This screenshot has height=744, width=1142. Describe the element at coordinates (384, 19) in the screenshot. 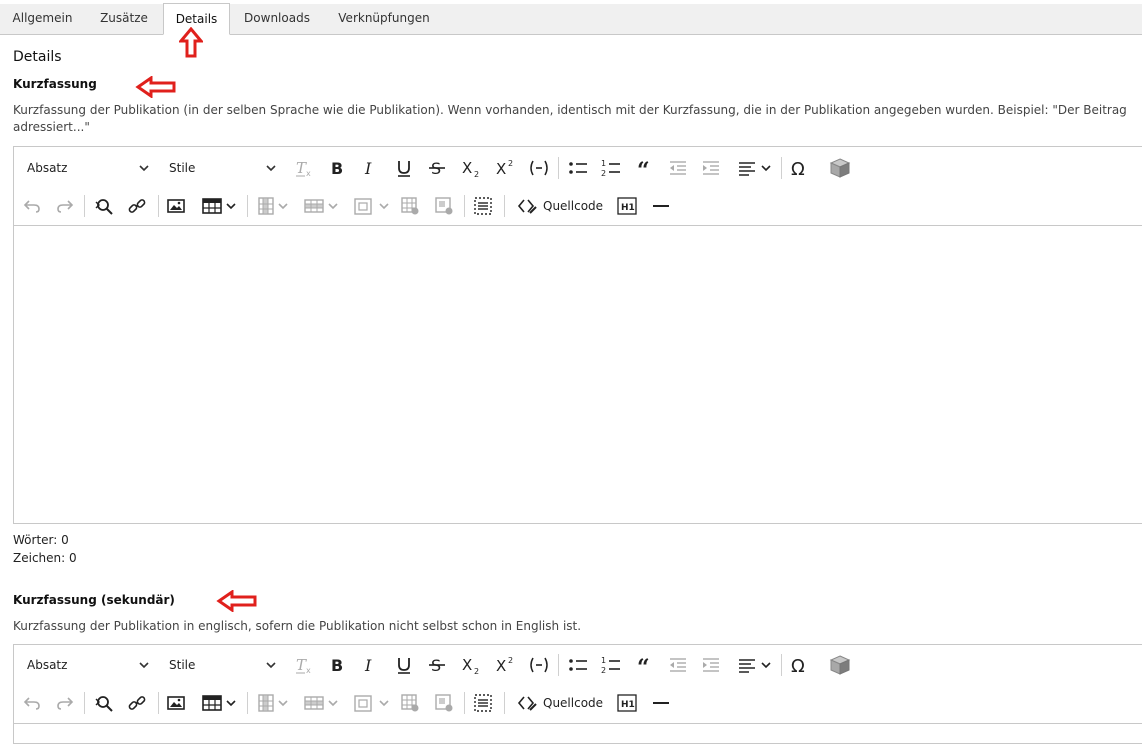

I see `tab-verknuepfungen: Verknüpfungen` at that location.